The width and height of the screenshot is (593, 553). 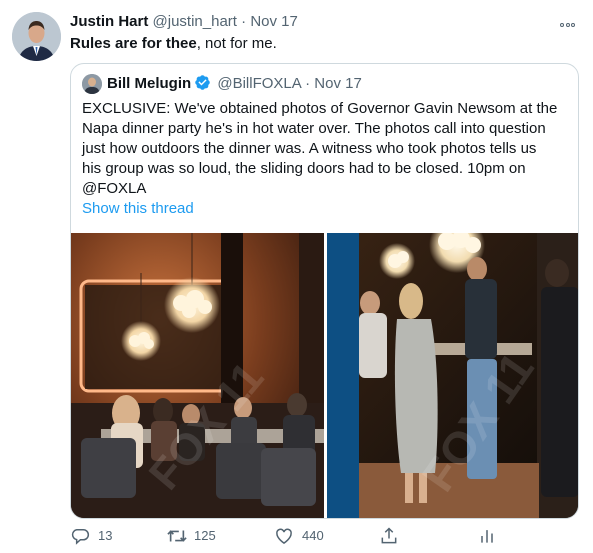 I want to click on heart-icon, so click(x=284, y=536).